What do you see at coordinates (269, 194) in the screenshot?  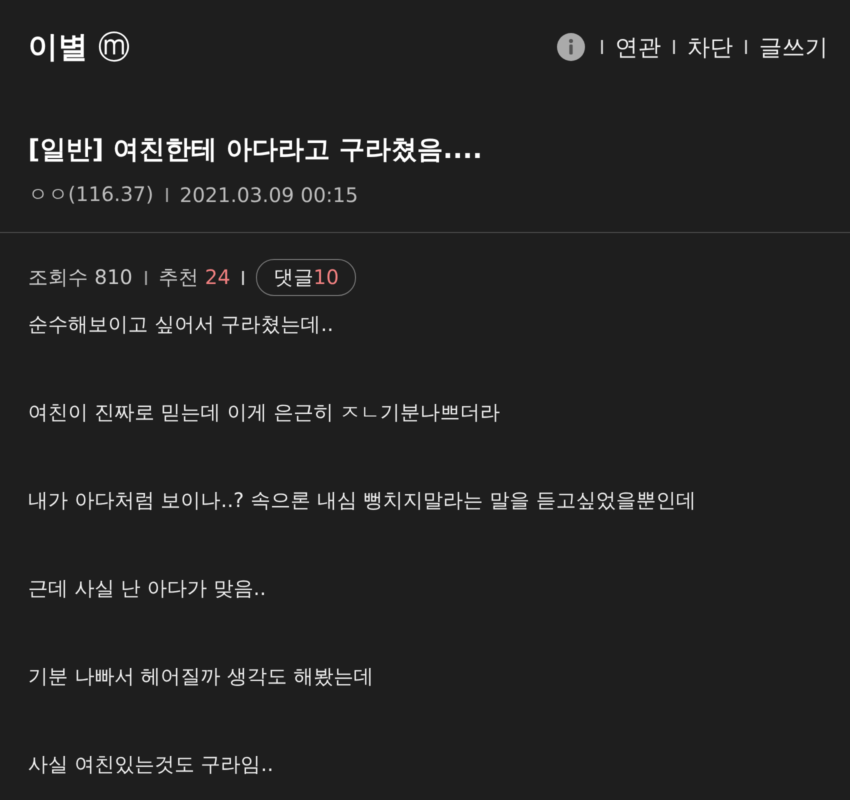 I see `post-date: 2021.03.09 00:15` at bounding box center [269, 194].